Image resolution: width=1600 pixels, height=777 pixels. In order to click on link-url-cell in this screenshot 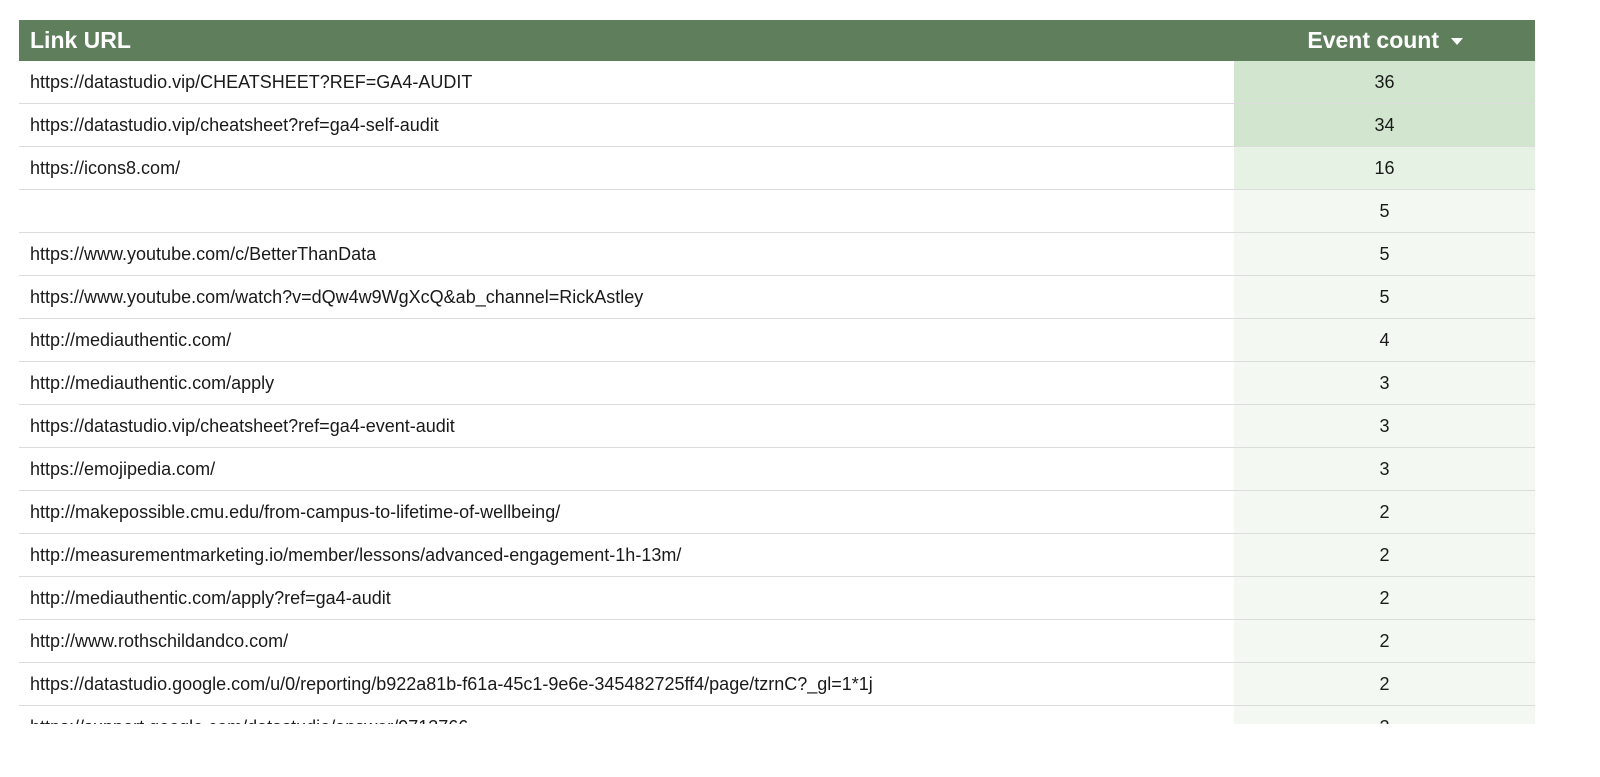, I will do `click(626, 211)`.